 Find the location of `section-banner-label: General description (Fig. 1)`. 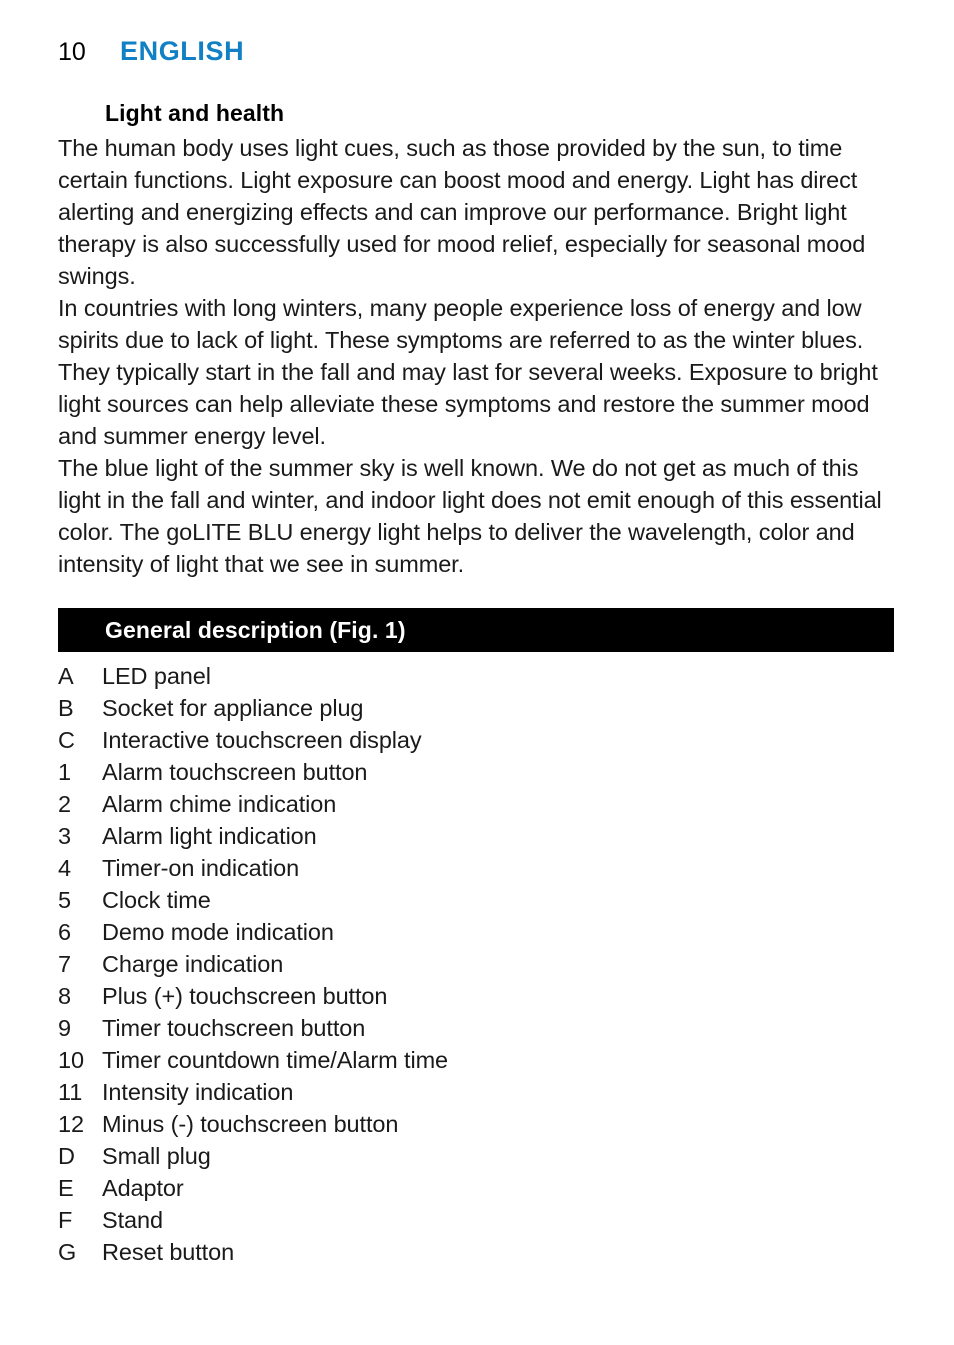

section-banner-label: General description (Fig. 1) is located at coordinates (255, 629).